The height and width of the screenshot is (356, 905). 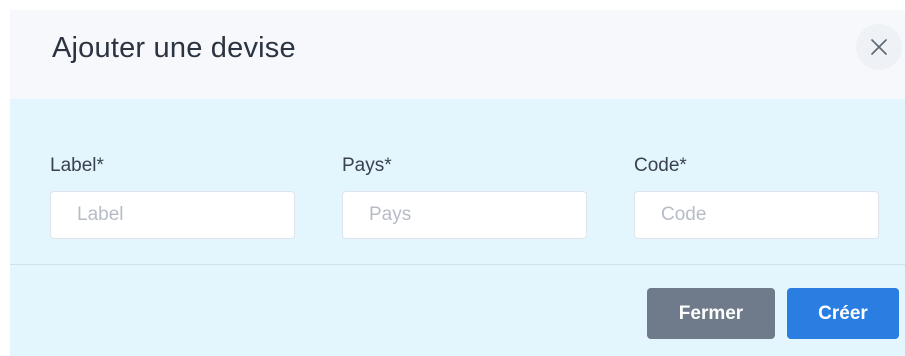 I want to click on label-field-label: Label*, so click(x=77, y=165).